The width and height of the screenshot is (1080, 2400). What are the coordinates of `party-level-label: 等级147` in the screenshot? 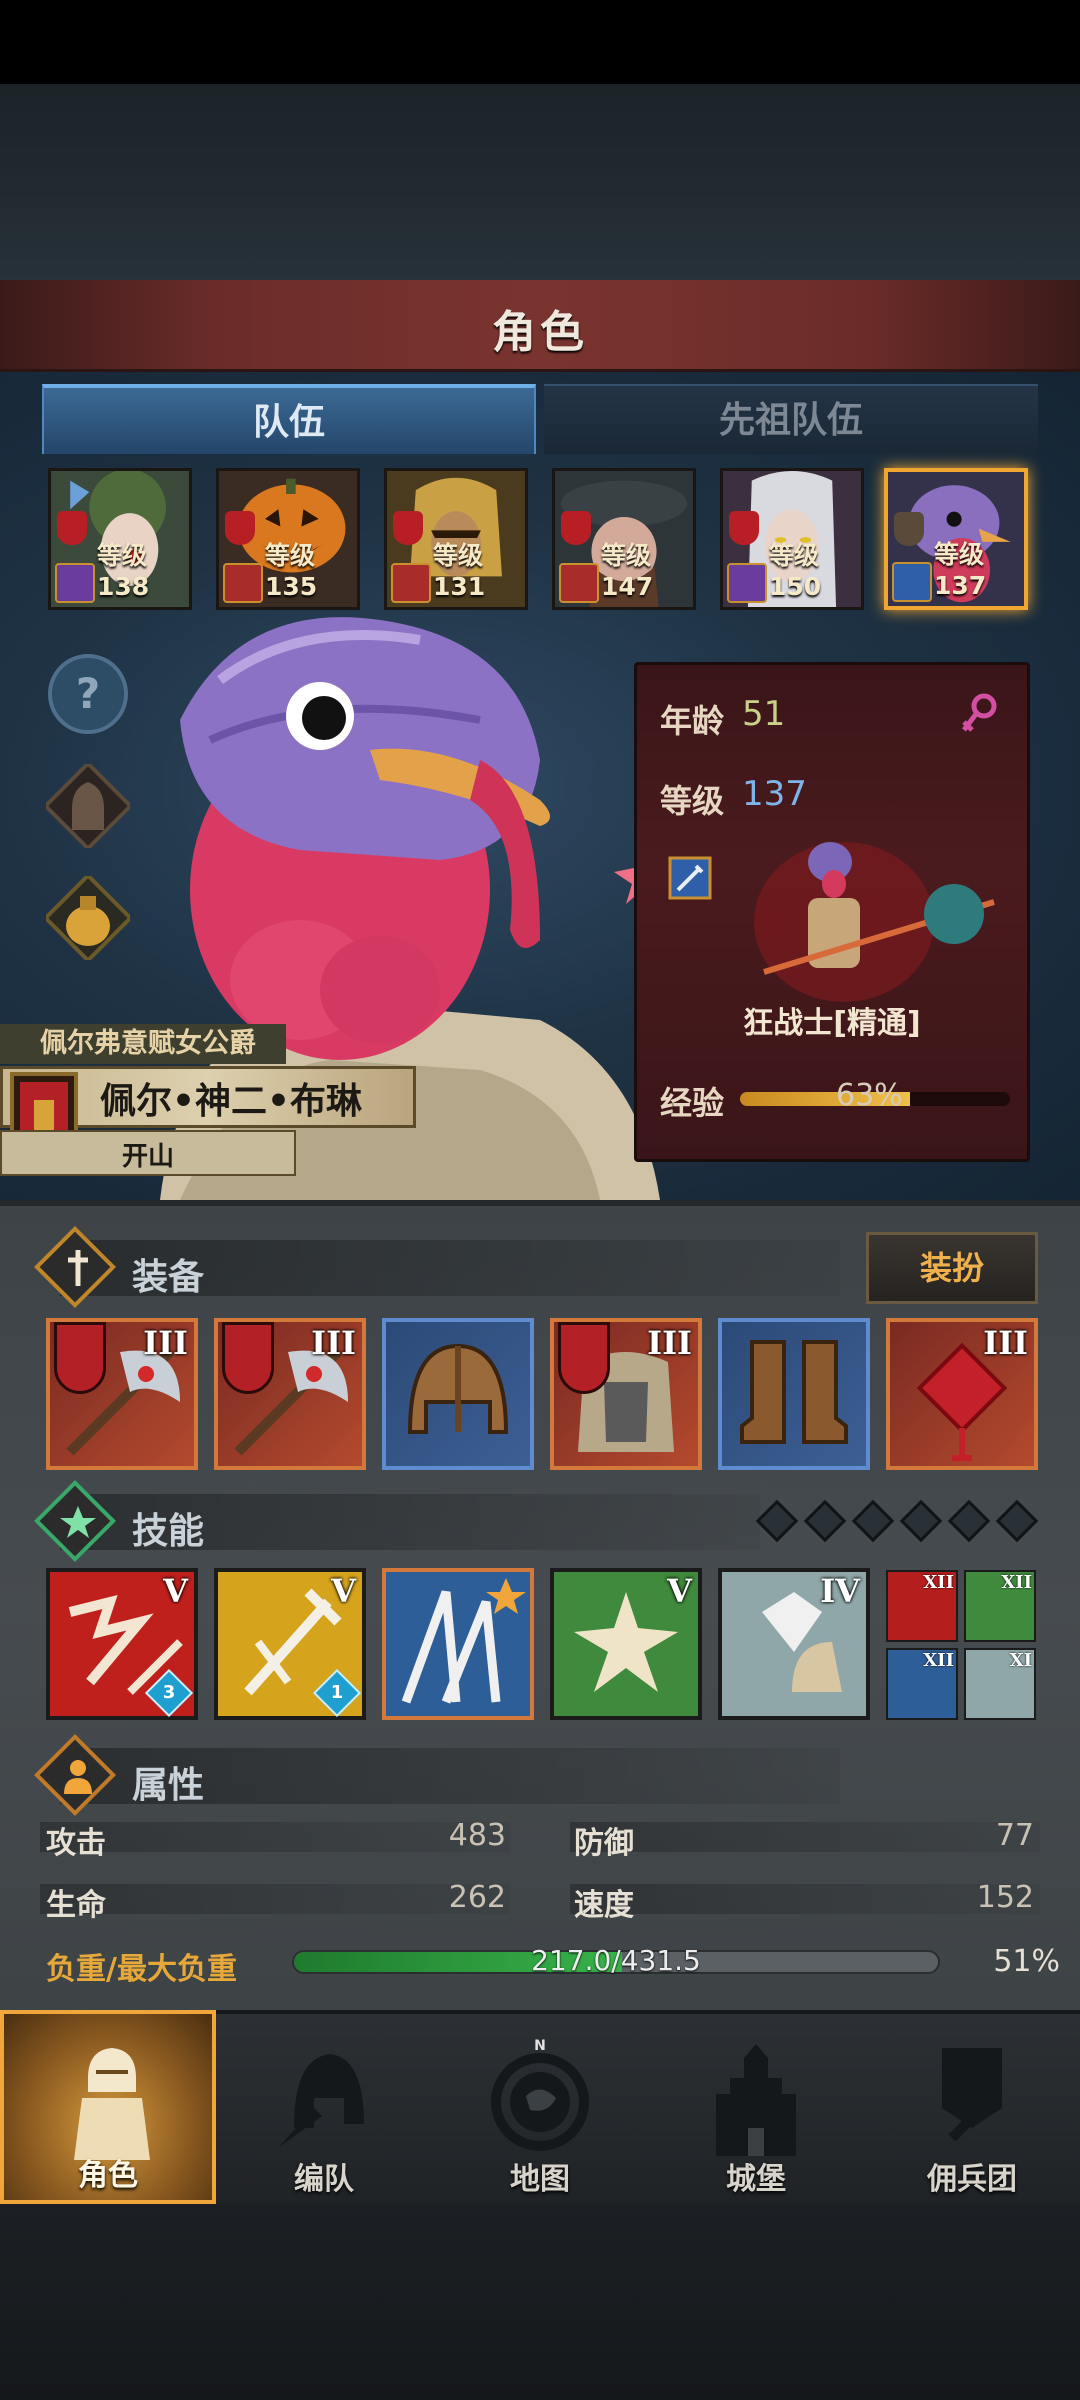 It's located at (627, 571).